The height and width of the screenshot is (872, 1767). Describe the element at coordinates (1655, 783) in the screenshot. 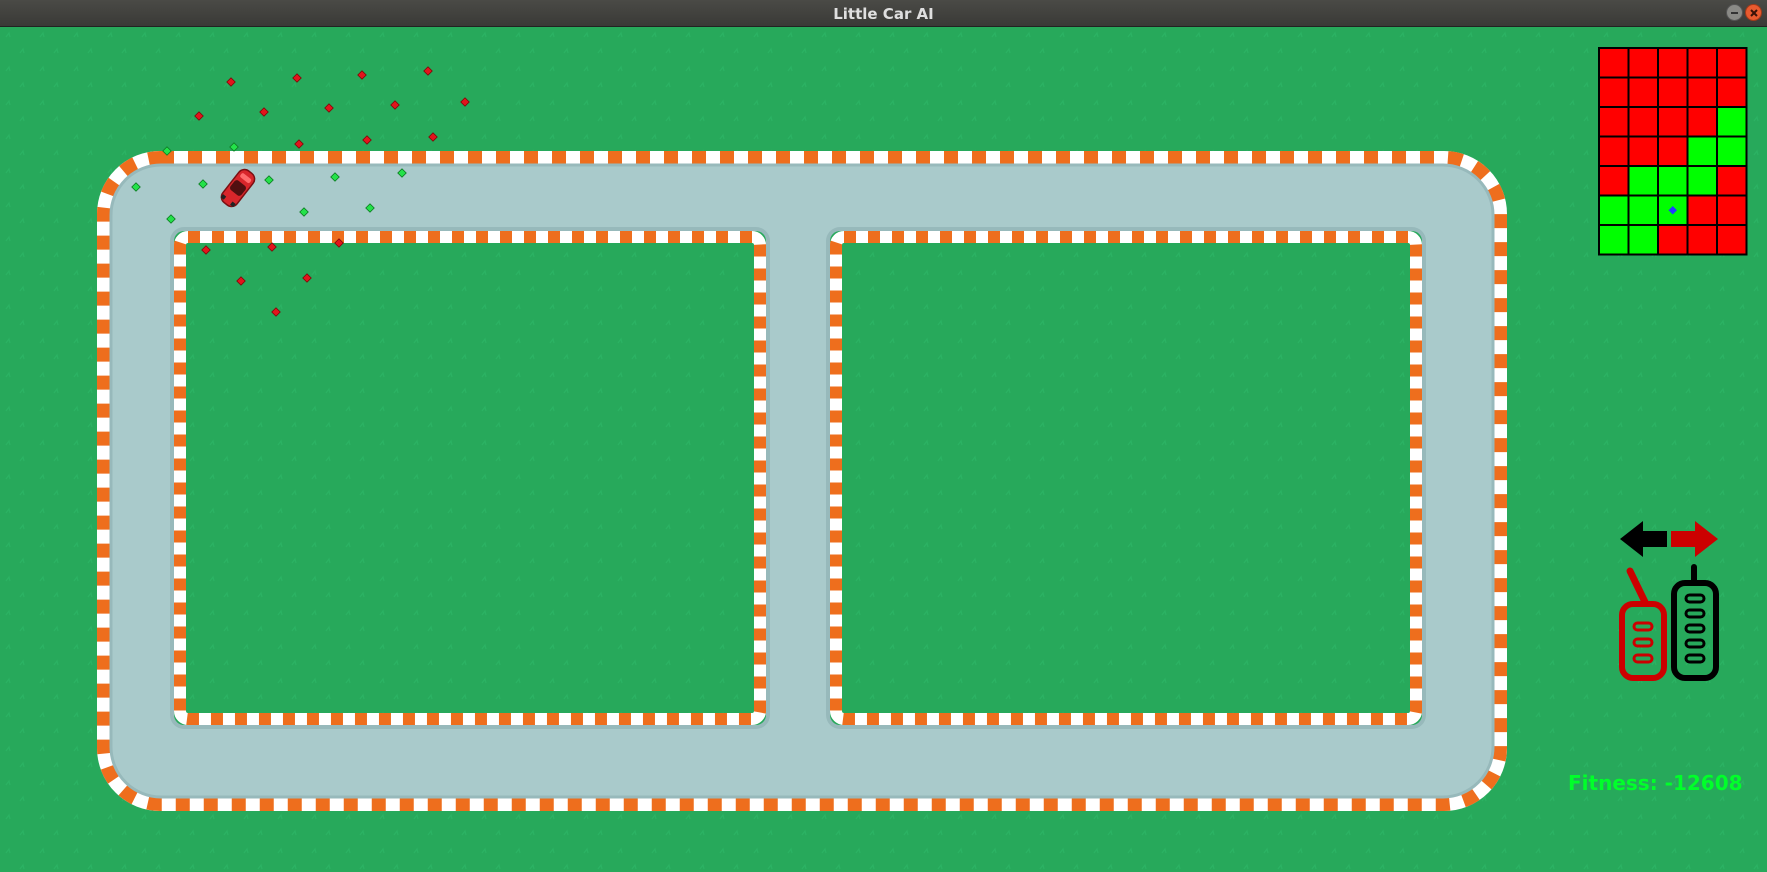

I see `fitness-score: Fitness: -12608` at that location.